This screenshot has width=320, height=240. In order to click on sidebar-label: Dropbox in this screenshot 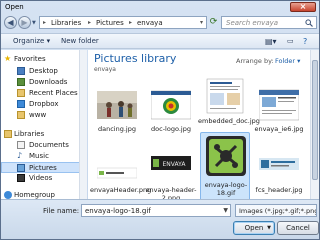, I will do `click(44, 104)`.